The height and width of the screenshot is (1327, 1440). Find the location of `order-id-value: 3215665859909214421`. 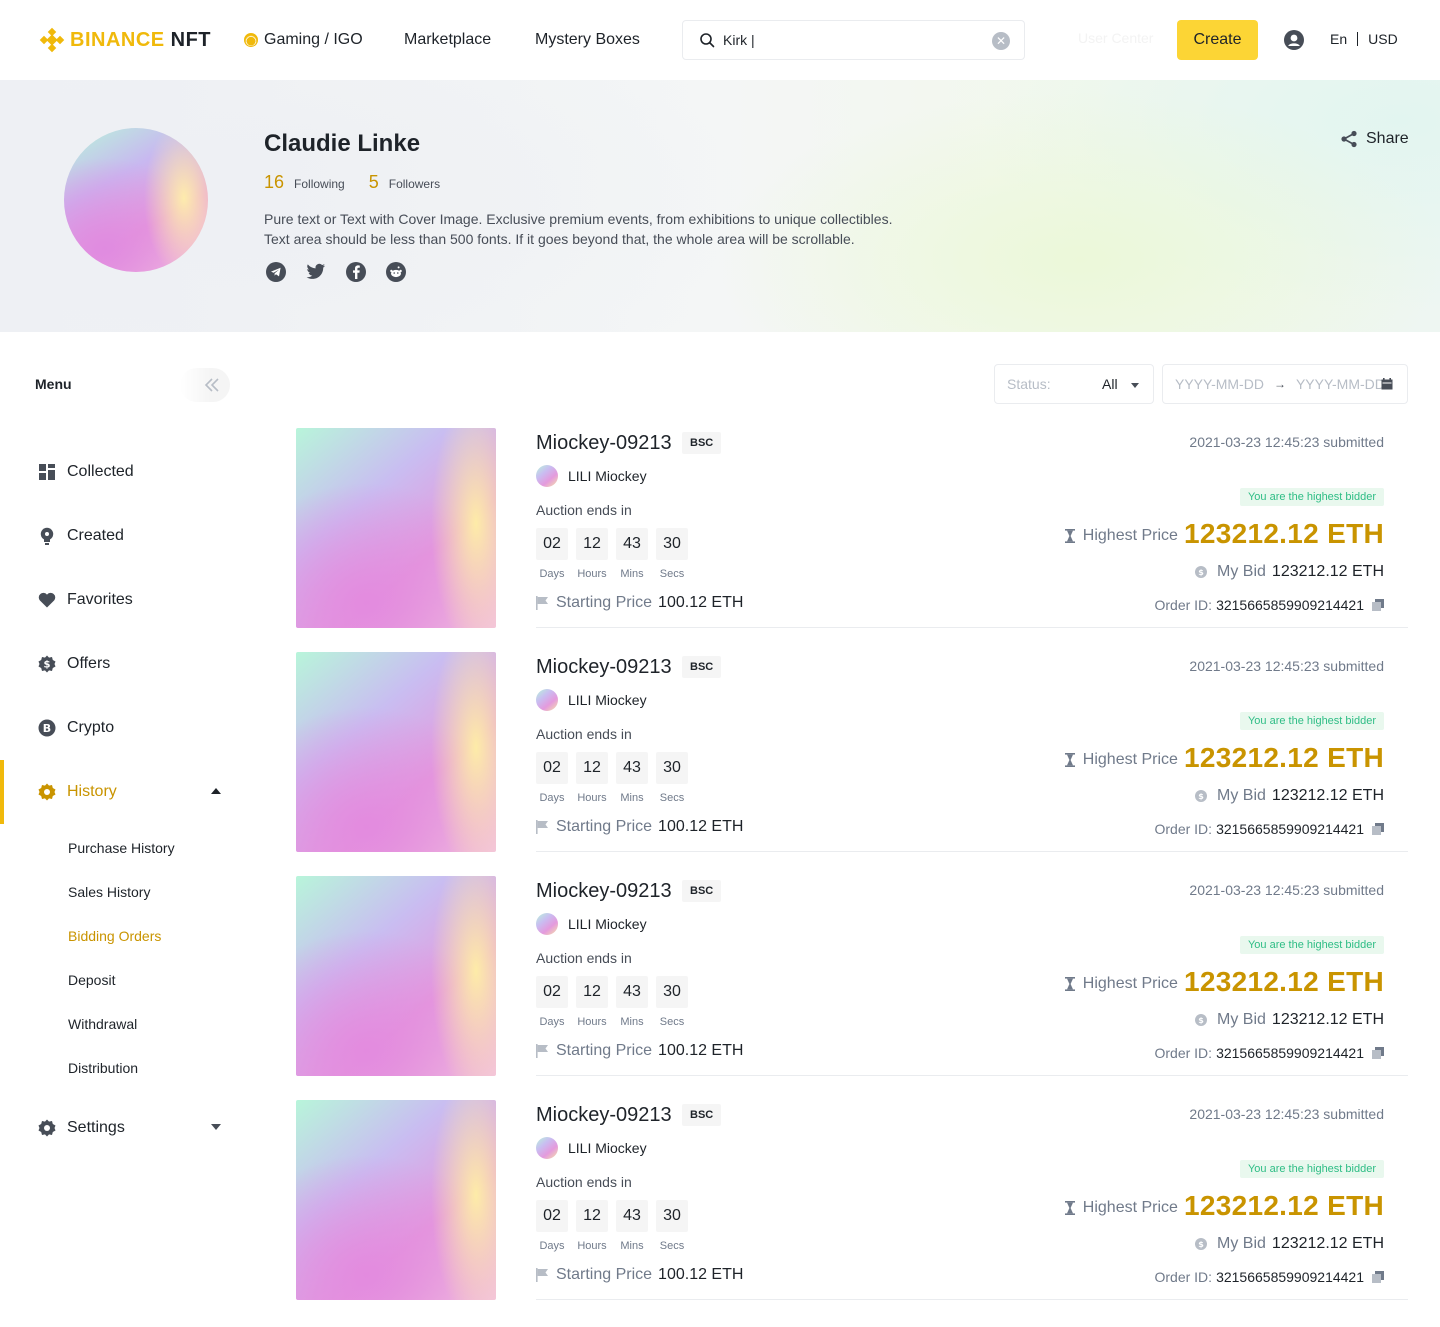

order-id-value: 3215665859909214421 is located at coordinates (1290, 605).